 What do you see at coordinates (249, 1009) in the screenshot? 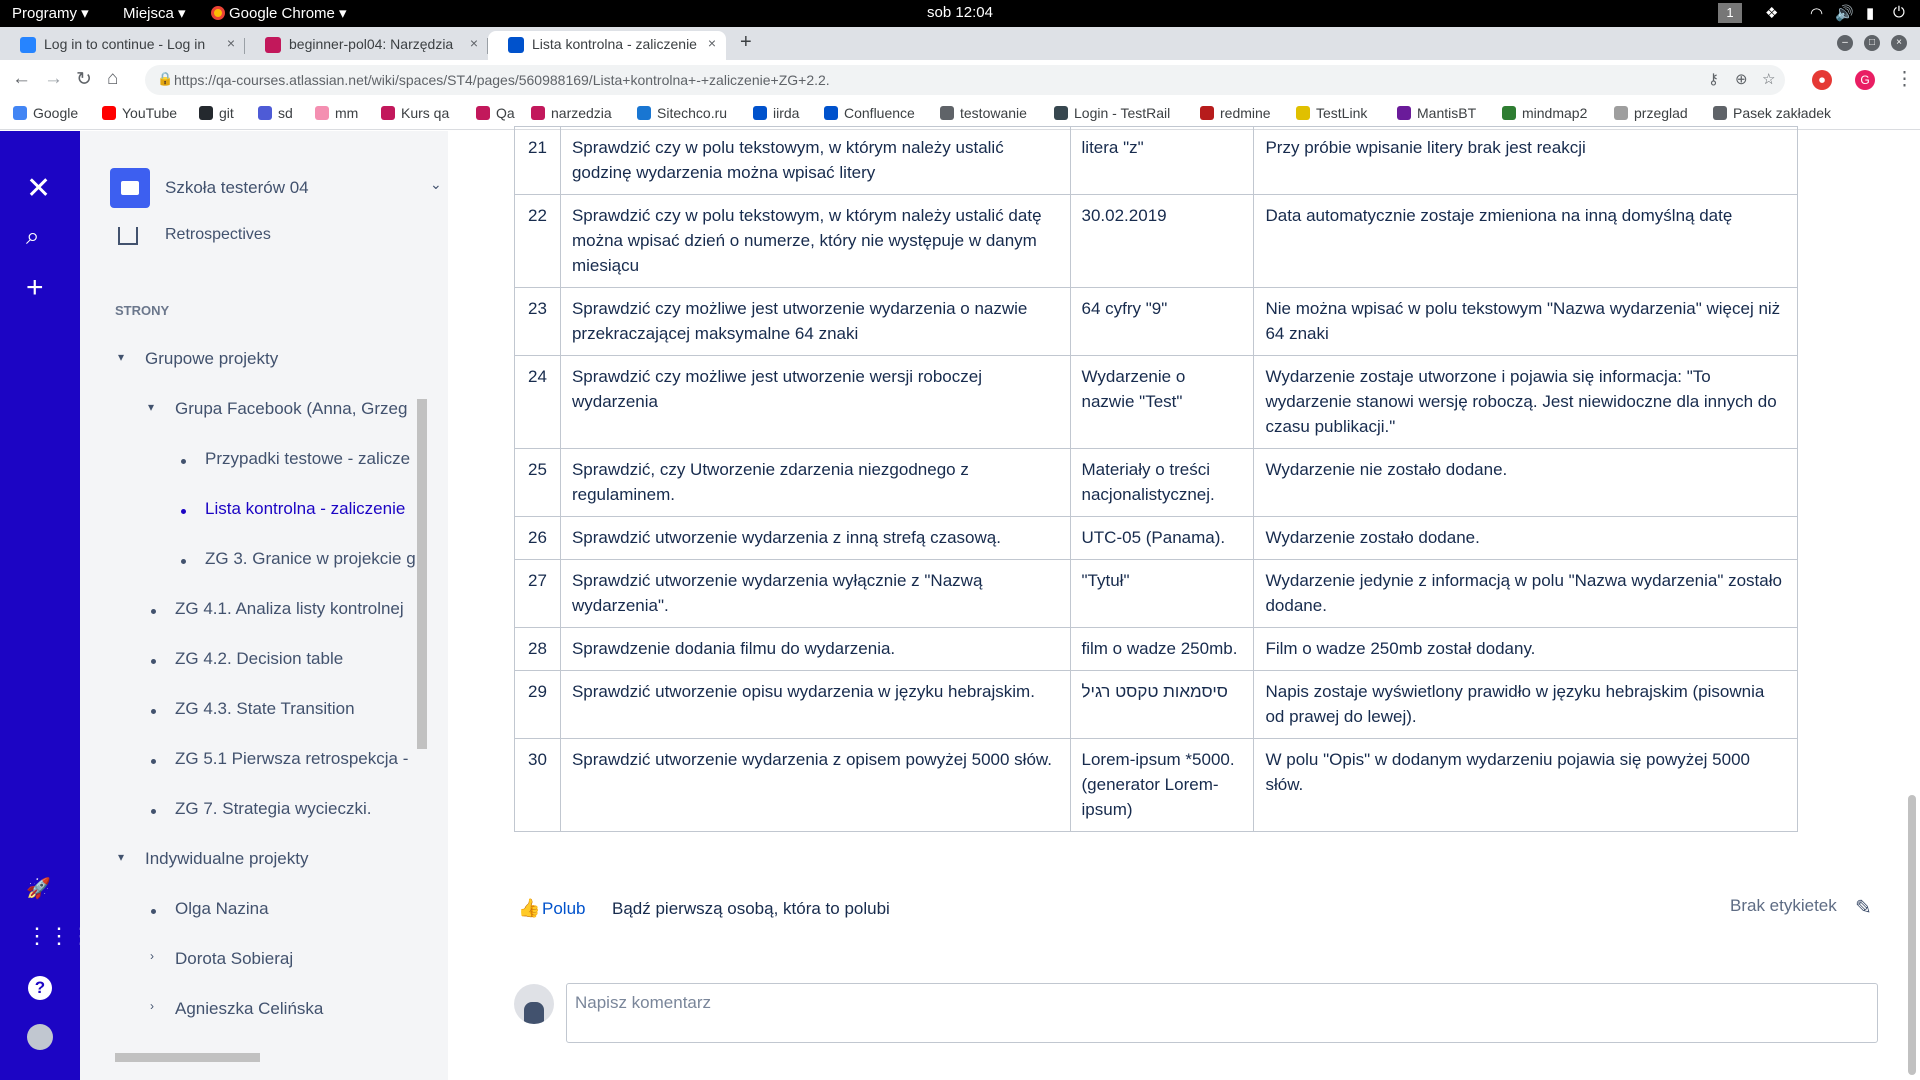
I see `sidebar-item-agnieszka-celinska: Agnieszka Celińska` at bounding box center [249, 1009].